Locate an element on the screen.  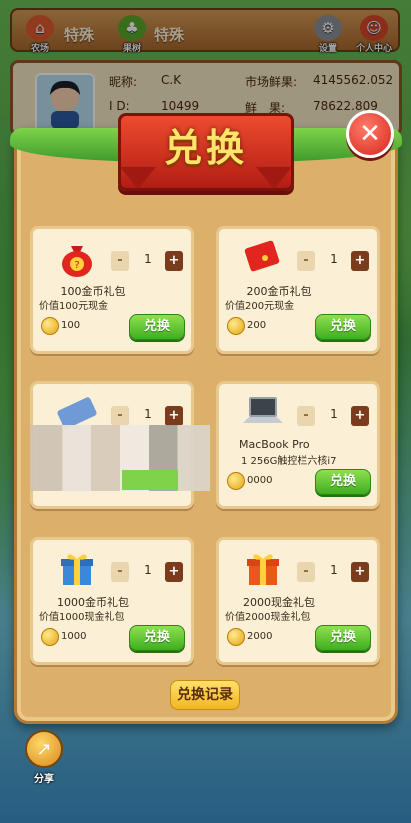
red-envelope-icon is located at coordinates (263, 258).